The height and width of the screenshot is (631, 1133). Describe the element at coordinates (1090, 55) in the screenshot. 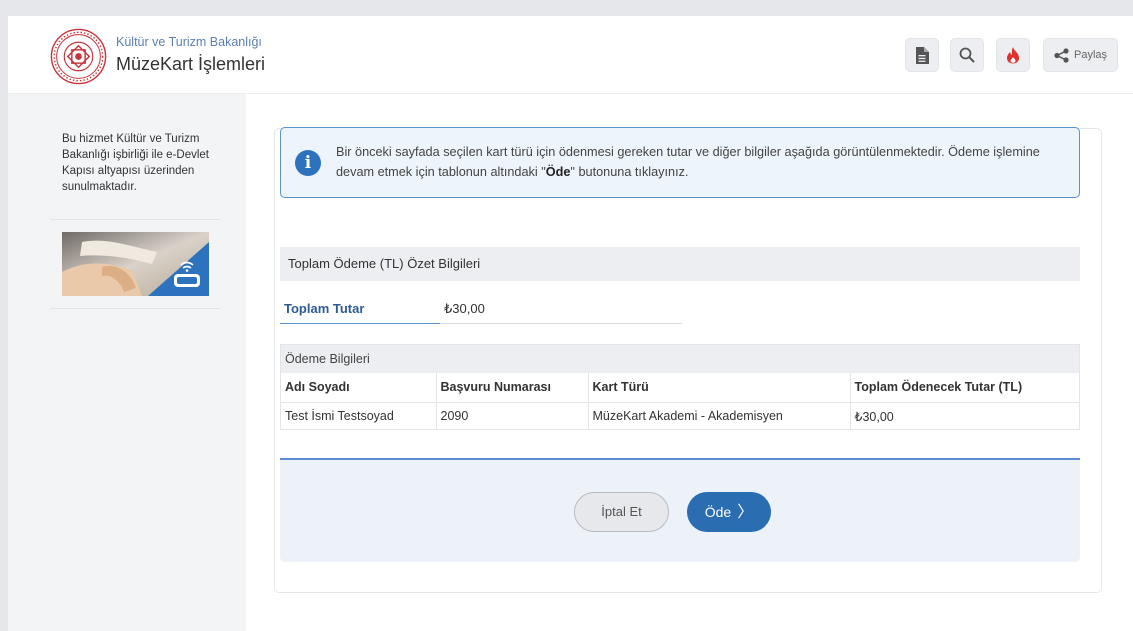

I see `share-label: Paylaş` at that location.